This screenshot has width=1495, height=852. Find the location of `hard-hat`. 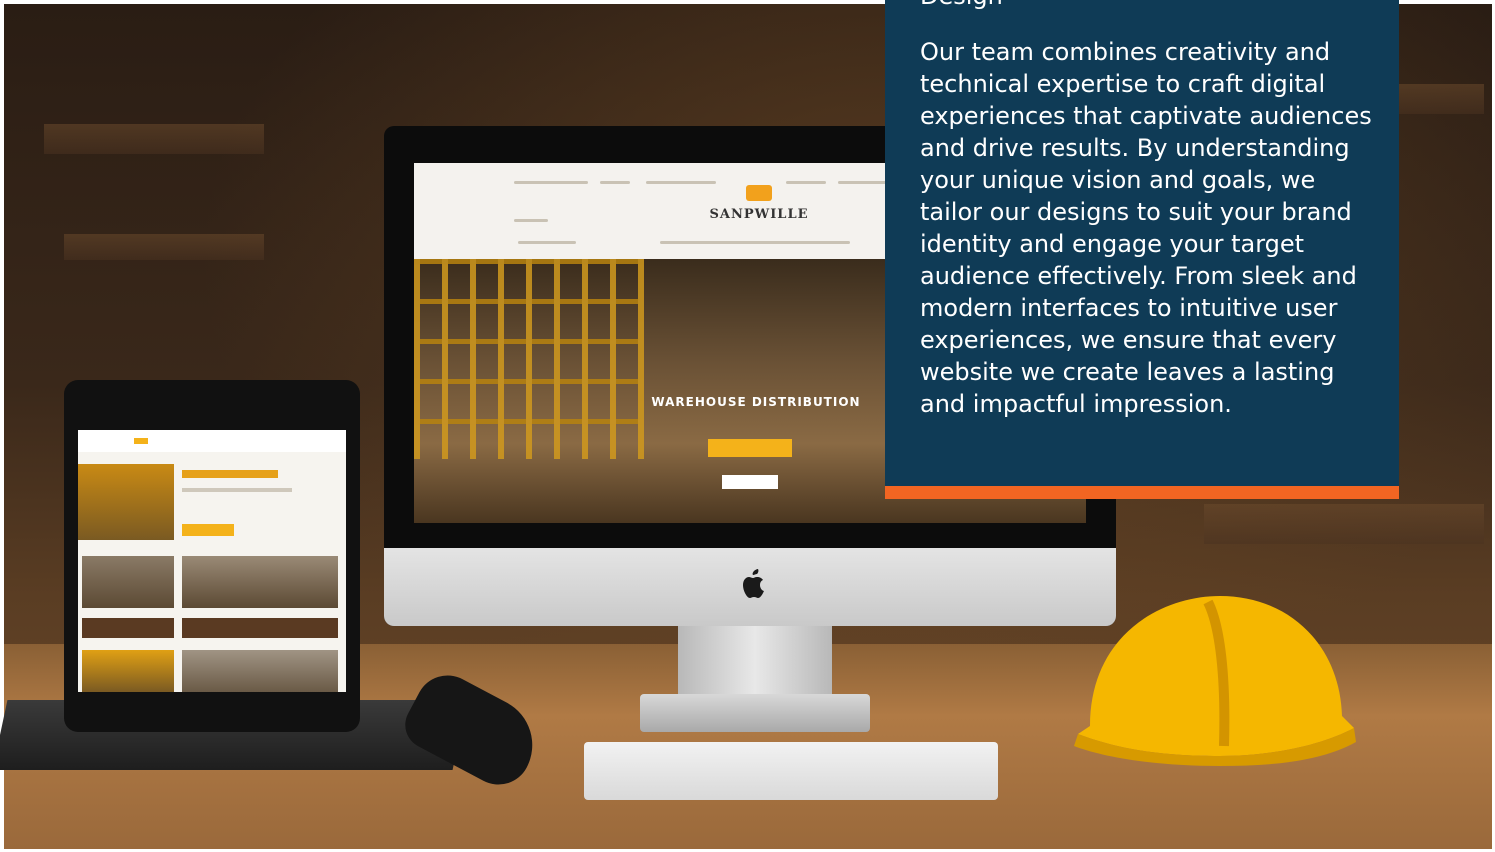

hard-hat is located at coordinates (1215, 681).